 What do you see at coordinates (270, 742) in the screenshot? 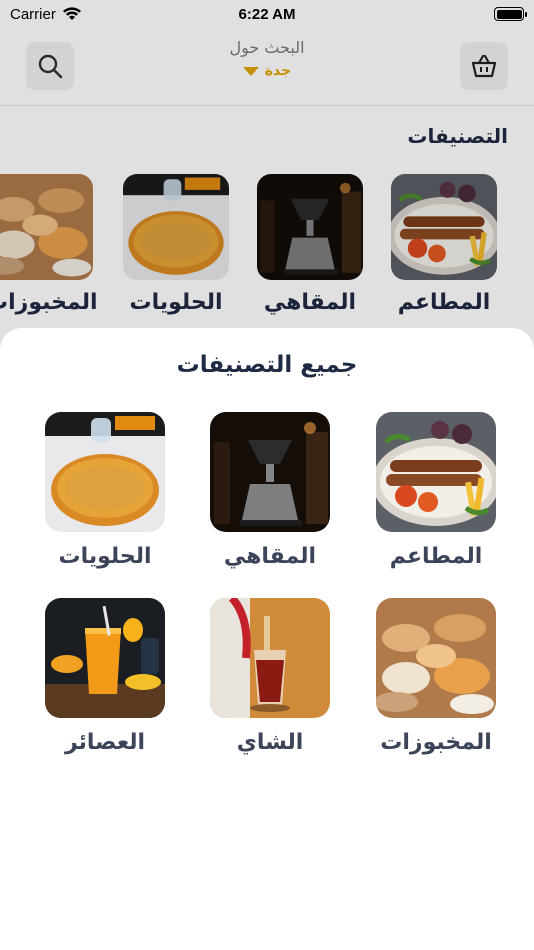
I see `category-label: الشاي` at bounding box center [270, 742].